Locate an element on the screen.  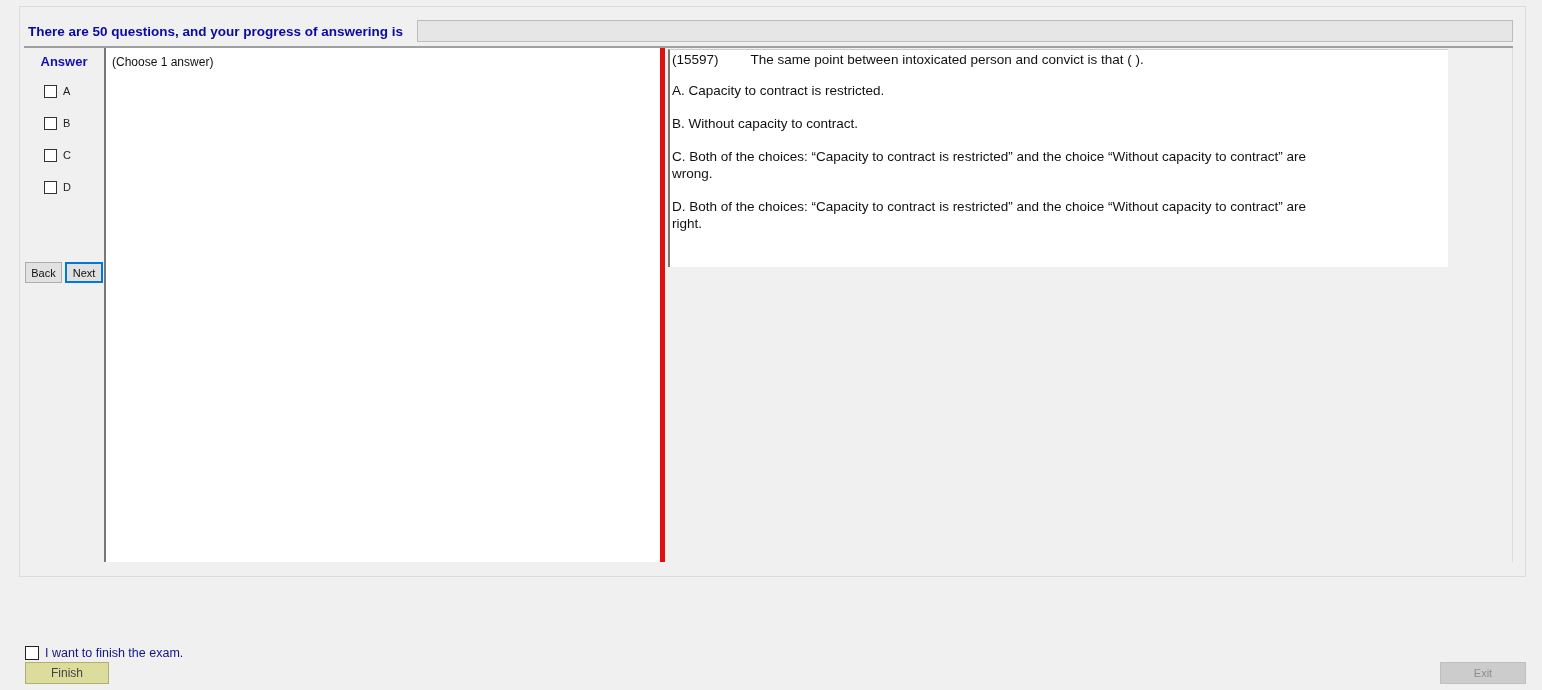
finish-checkbox is located at coordinates (32, 653).